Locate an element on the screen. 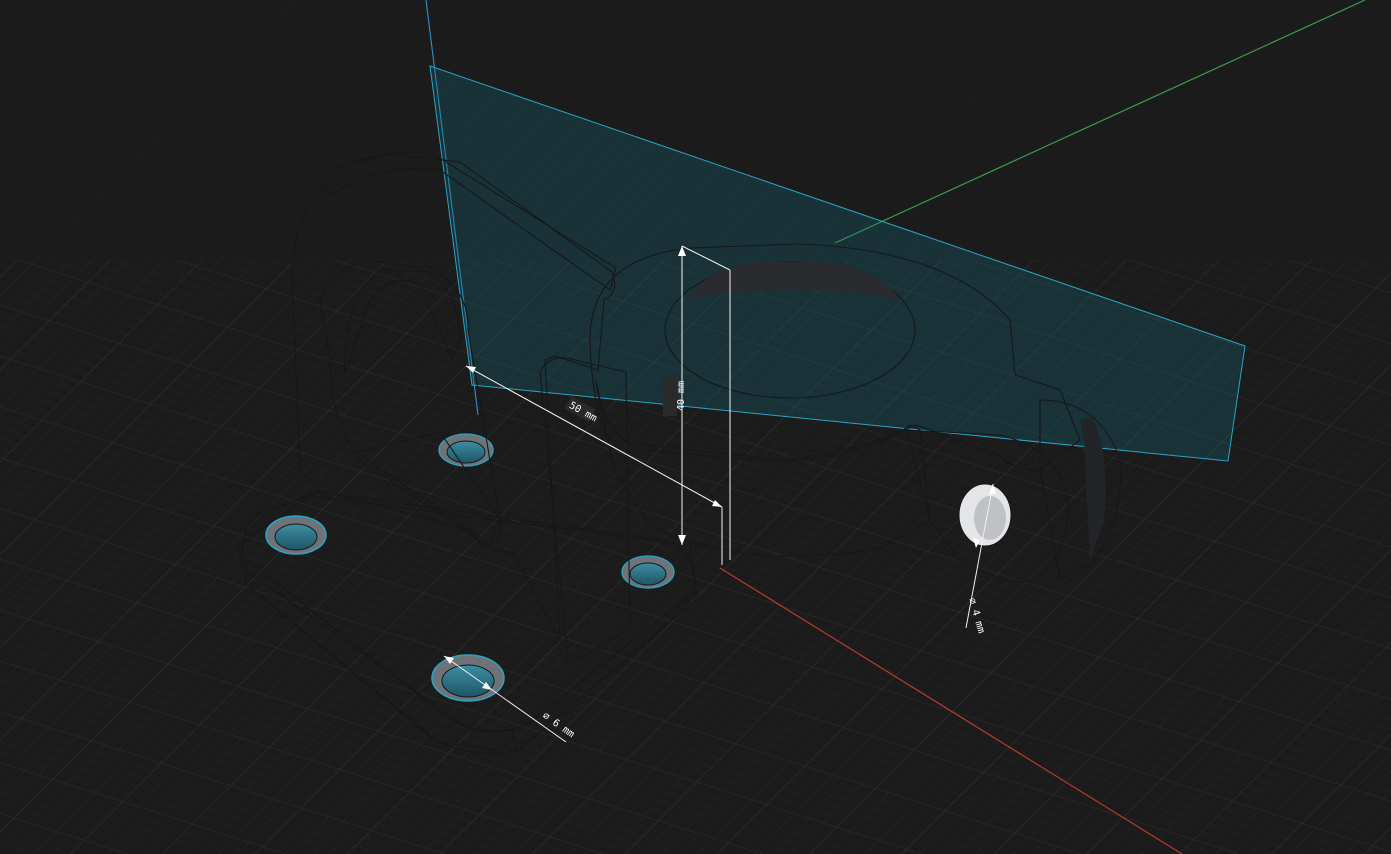  hole-front-left is located at coordinates (296, 535).